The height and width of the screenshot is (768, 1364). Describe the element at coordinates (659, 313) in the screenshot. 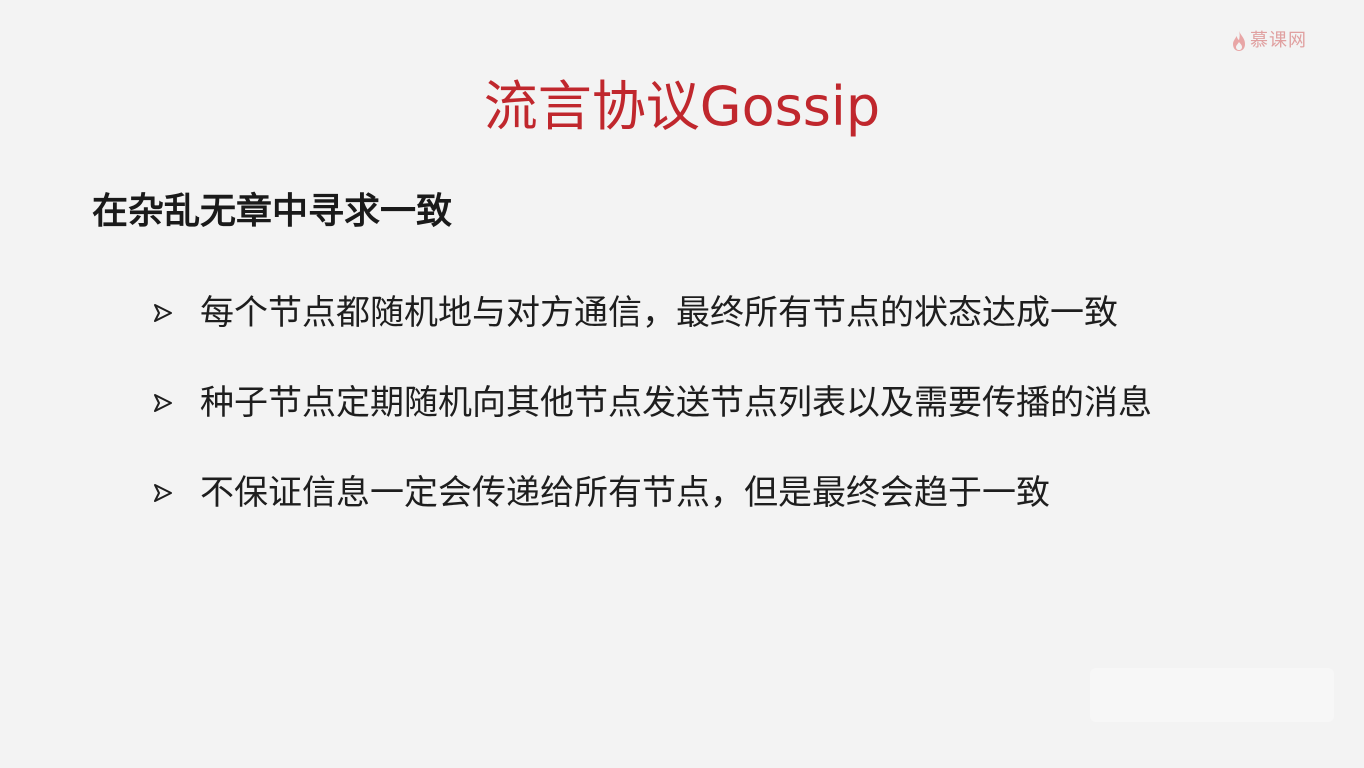

I see `bullet-text: 每个节点都随机地与对方通信，最终所有节点的状态达成一致` at that location.